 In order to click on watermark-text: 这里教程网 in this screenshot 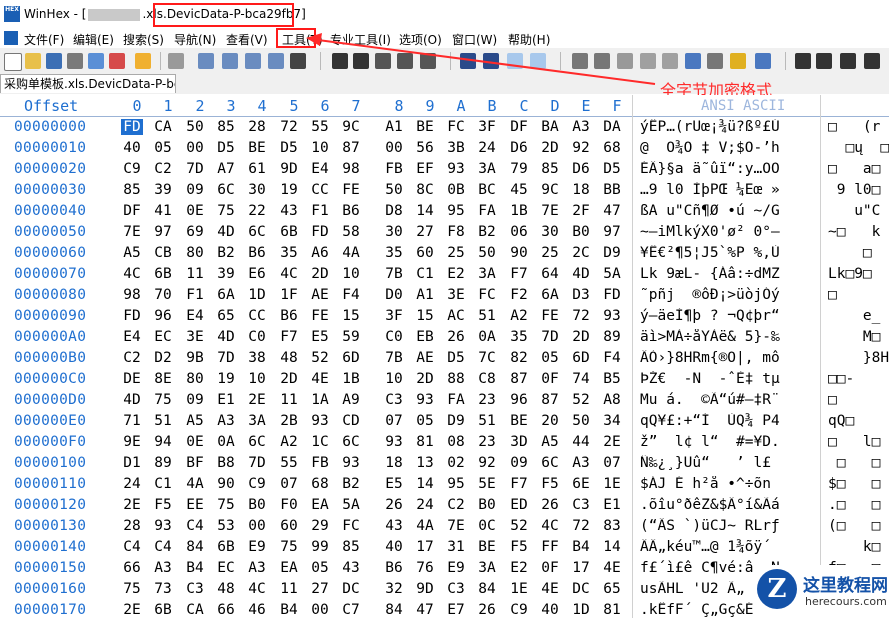, I will do `click(845, 586)`.